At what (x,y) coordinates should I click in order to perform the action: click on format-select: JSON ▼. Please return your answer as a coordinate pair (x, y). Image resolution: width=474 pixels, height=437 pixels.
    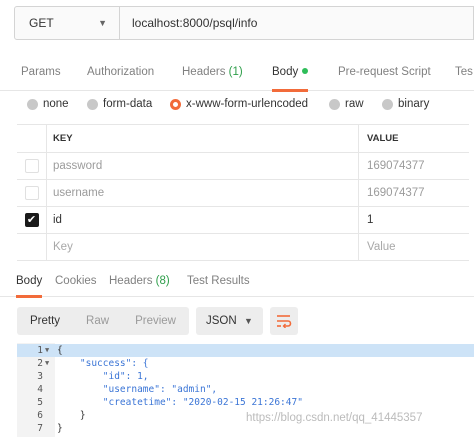
    Looking at the image, I should click on (229, 321).